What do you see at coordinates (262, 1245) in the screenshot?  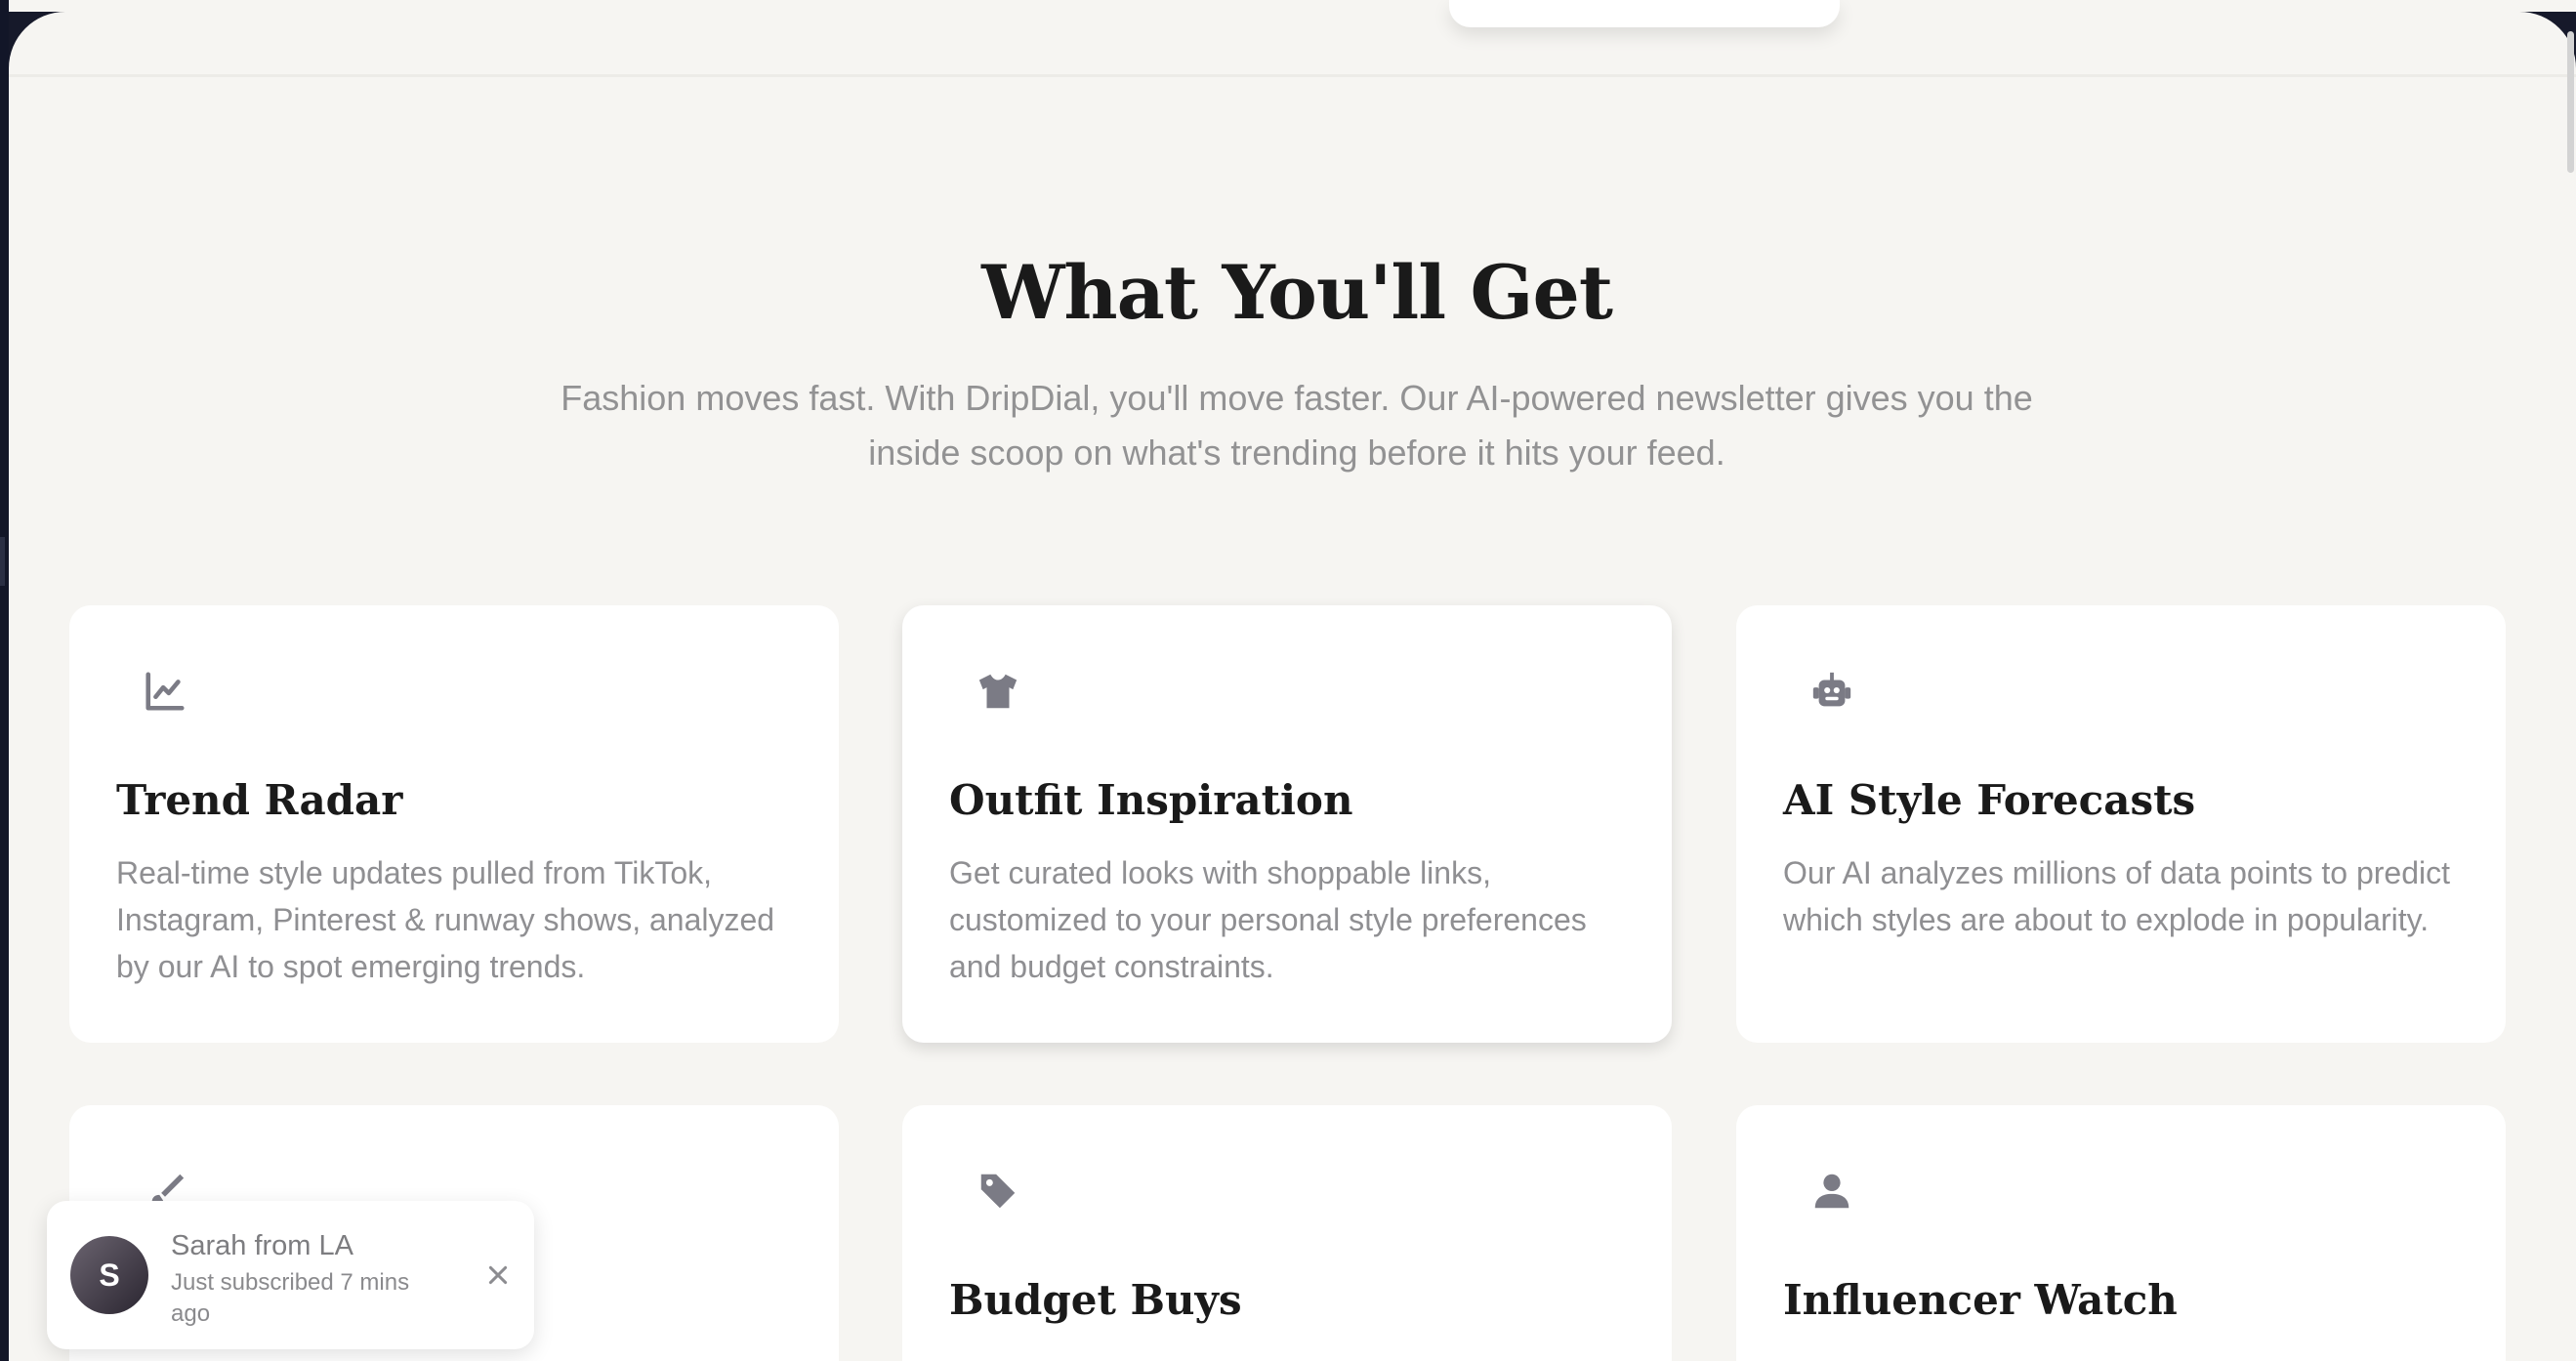 I see `toast-name: Sarah from LA` at bounding box center [262, 1245].